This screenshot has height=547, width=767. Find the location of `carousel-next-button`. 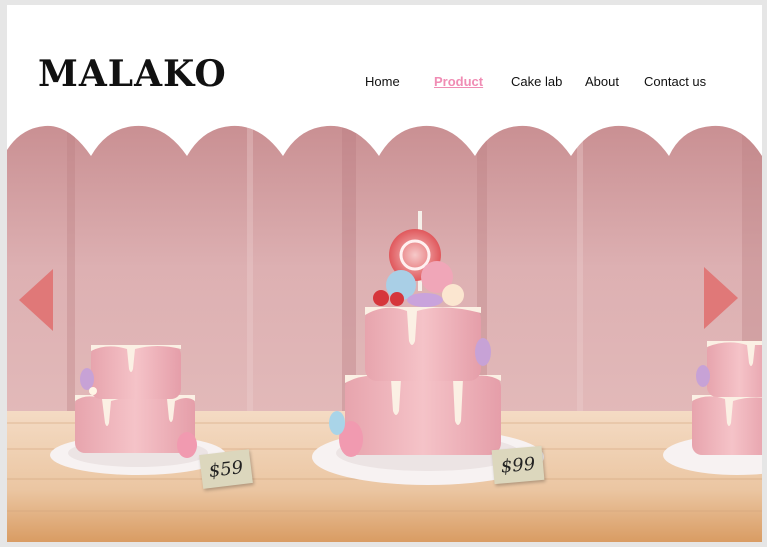

carousel-next-button is located at coordinates (721, 300).